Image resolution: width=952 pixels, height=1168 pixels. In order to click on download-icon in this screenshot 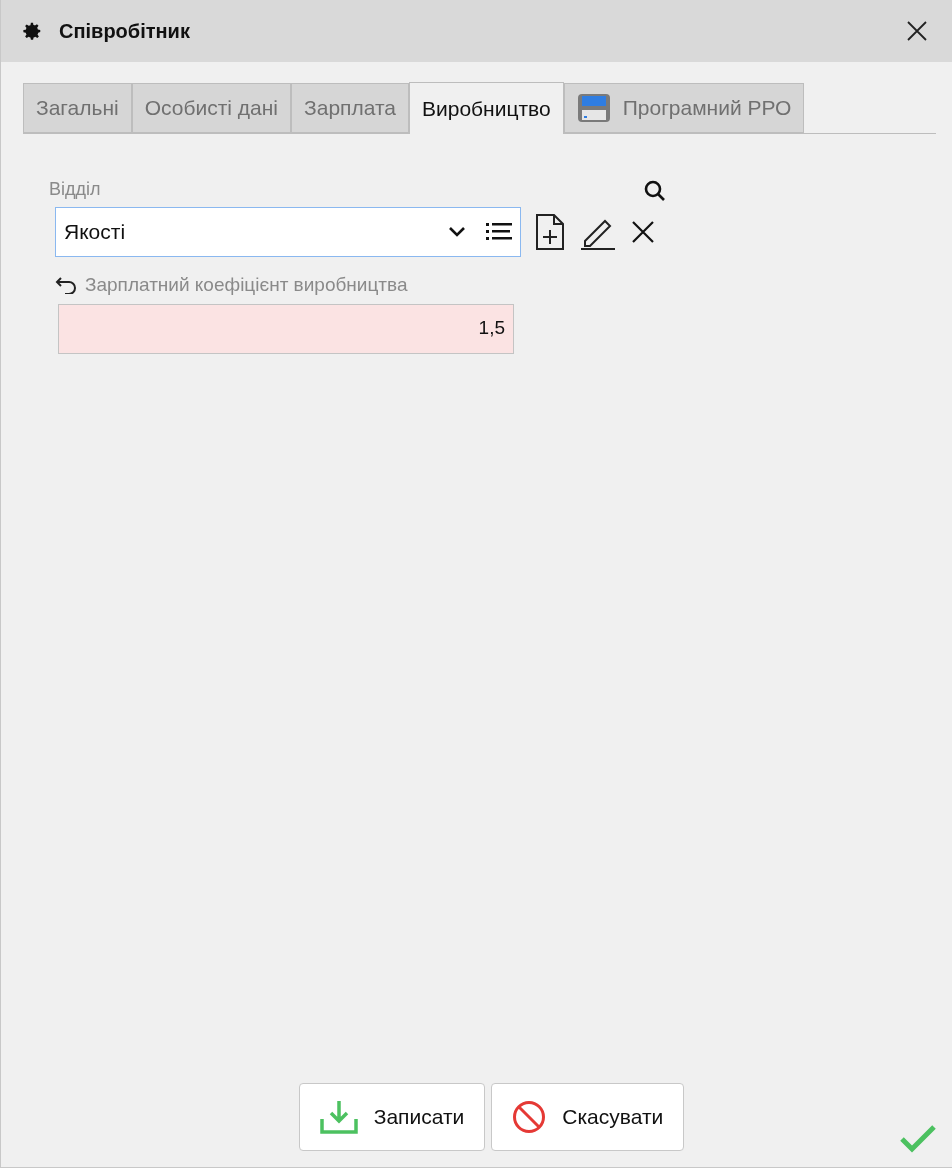, I will do `click(338, 1117)`.